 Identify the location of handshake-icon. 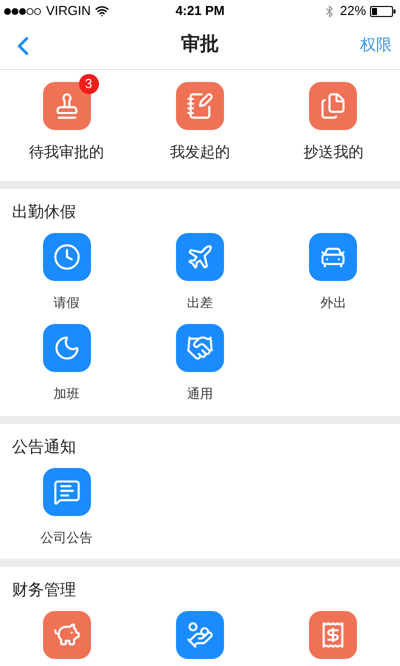
(200, 348).